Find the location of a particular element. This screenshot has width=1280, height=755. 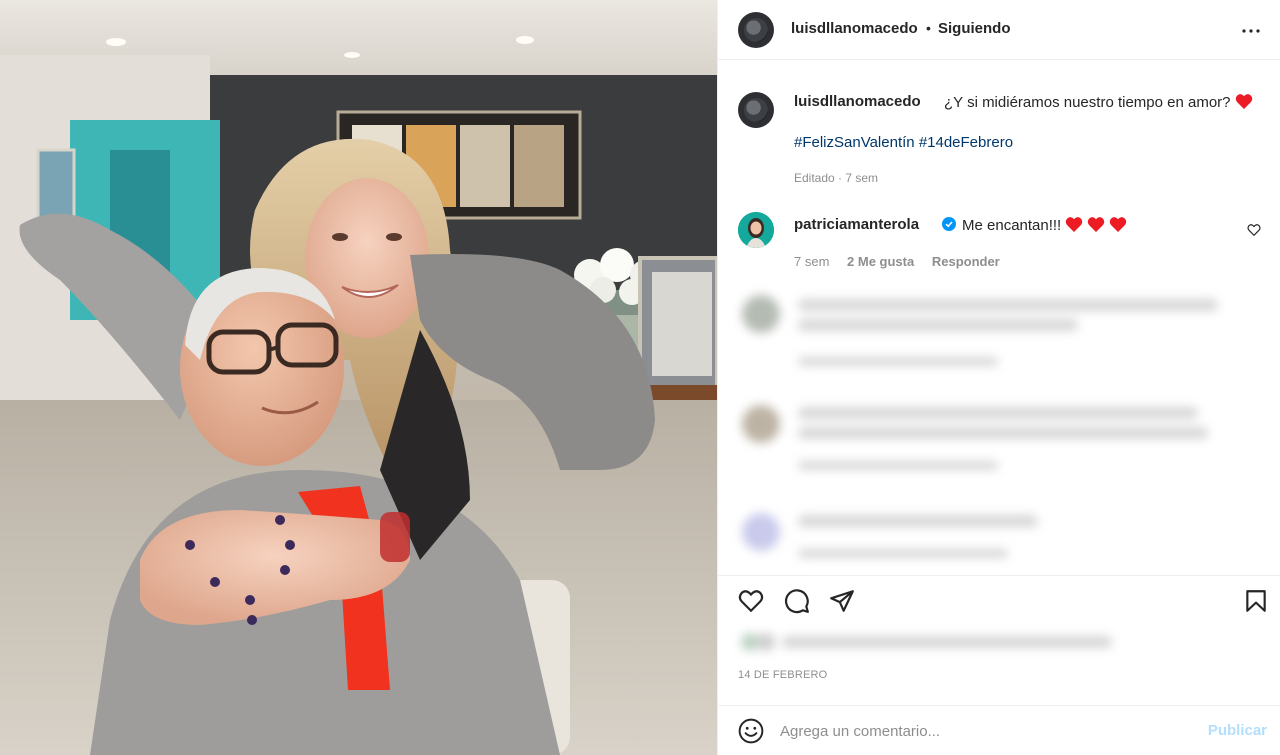

blurred-likes-shape is located at coordinates (926, 642).